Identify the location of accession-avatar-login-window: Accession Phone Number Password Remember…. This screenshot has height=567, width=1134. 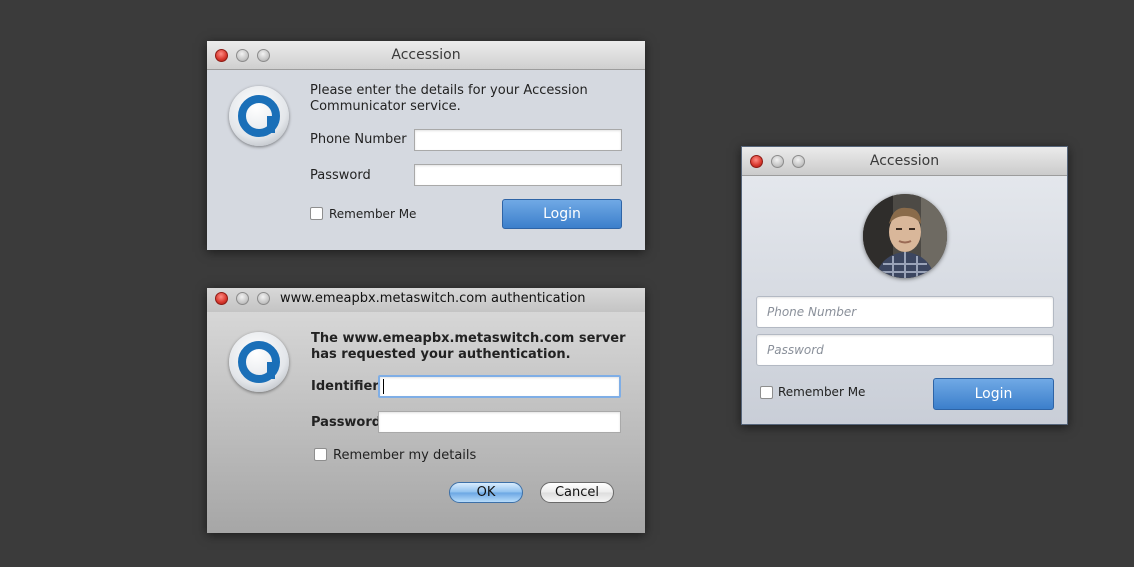
(904, 285).